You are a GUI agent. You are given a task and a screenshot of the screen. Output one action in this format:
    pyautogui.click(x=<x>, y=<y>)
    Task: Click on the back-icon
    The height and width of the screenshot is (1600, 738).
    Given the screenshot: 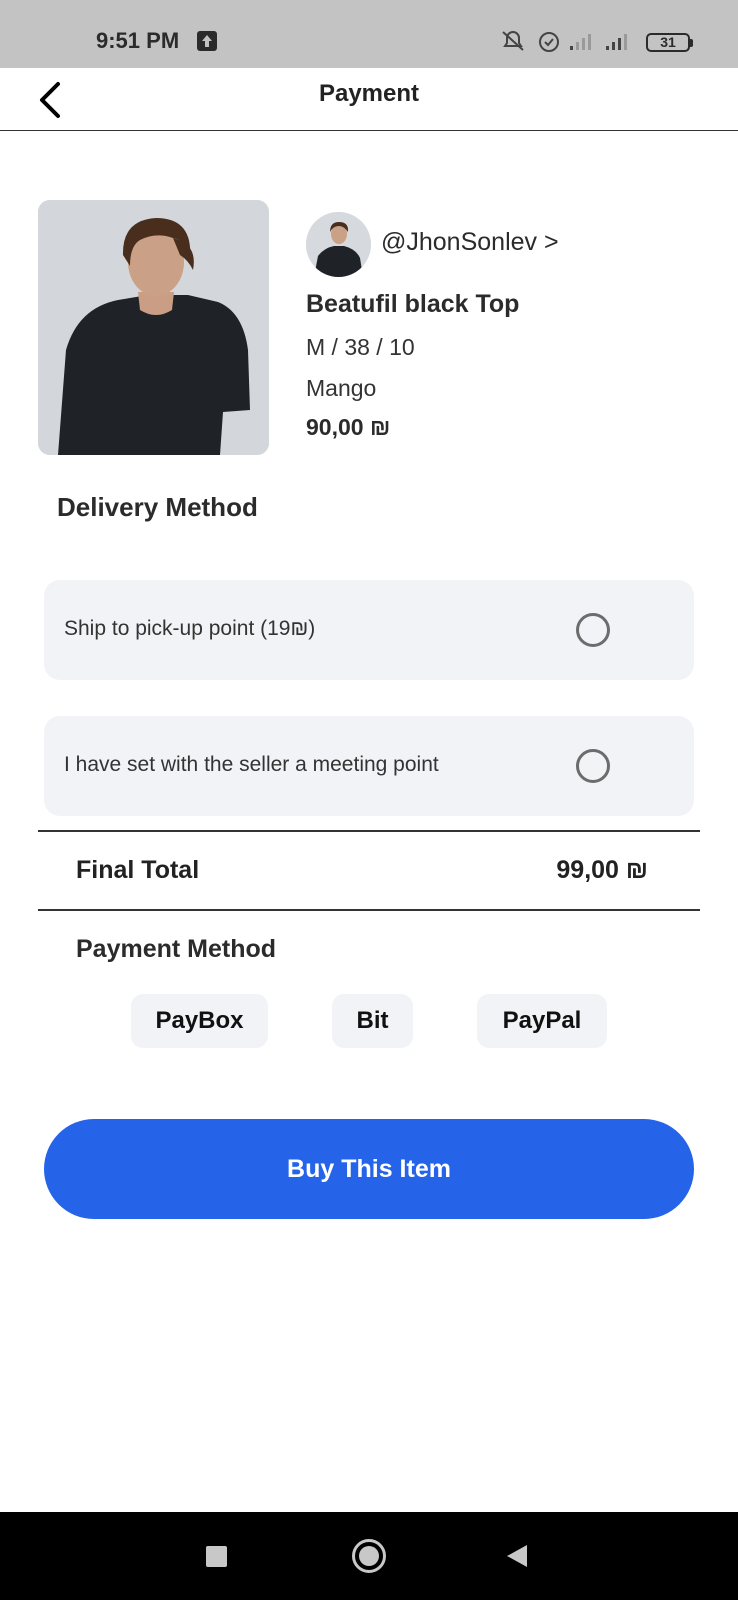 What is the action you would take?
    pyautogui.click(x=517, y=1556)
    